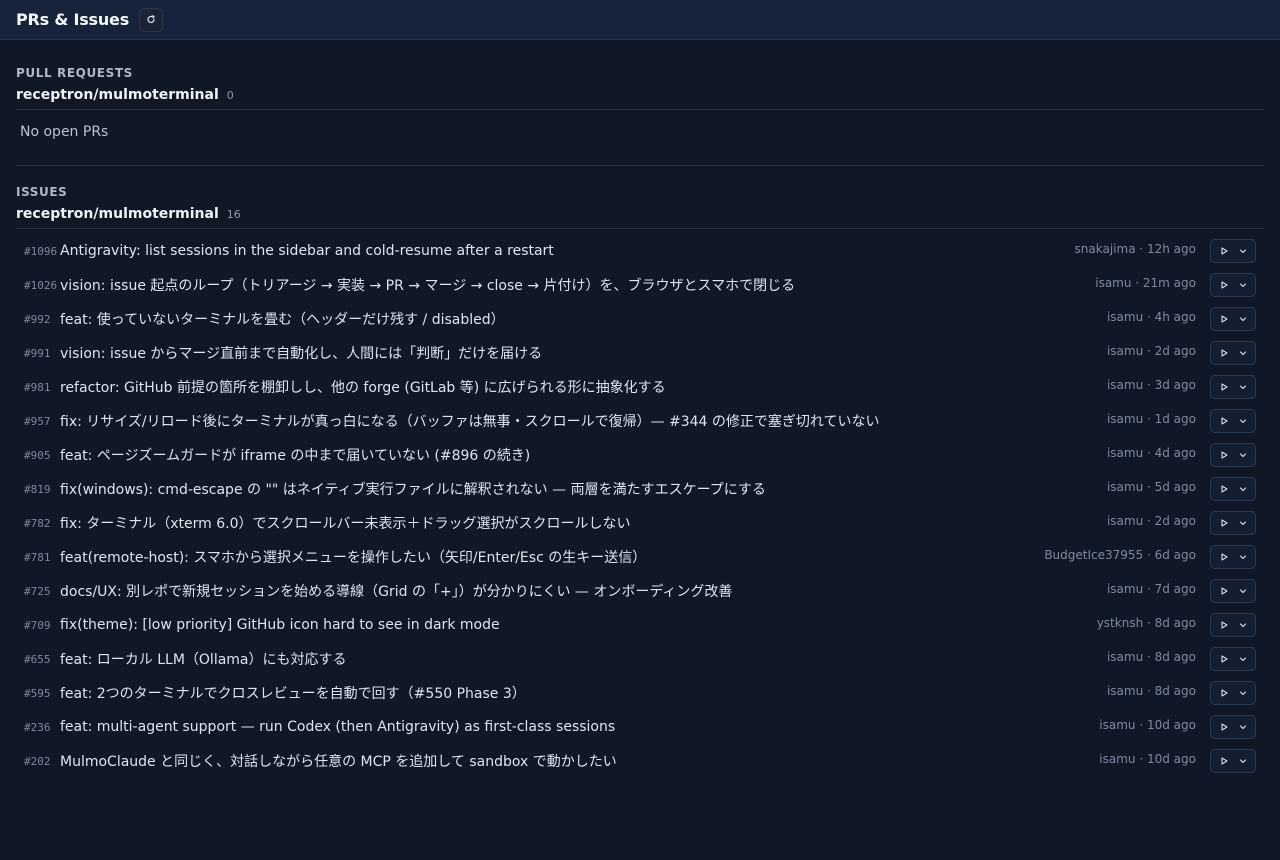 This screenshot has width=1280, height=860. Describe the element at coordinates (1151, 487) in the screenshot. I see `issue-author-time: isamu · 5d ago` at that location.